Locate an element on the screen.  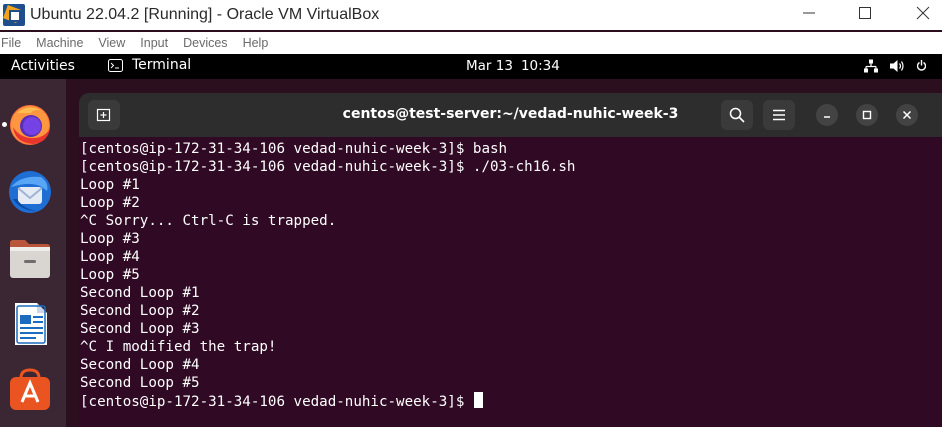
thunderbird-icon is located at coordinates (30, 192).